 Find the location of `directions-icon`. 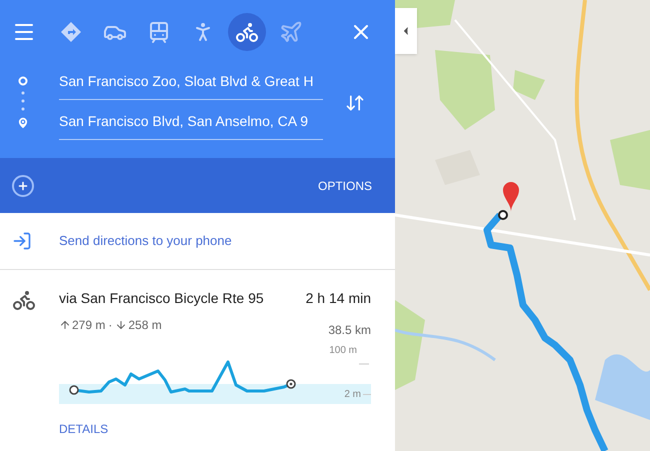

directions-icon is located at coordinates (71, 32).